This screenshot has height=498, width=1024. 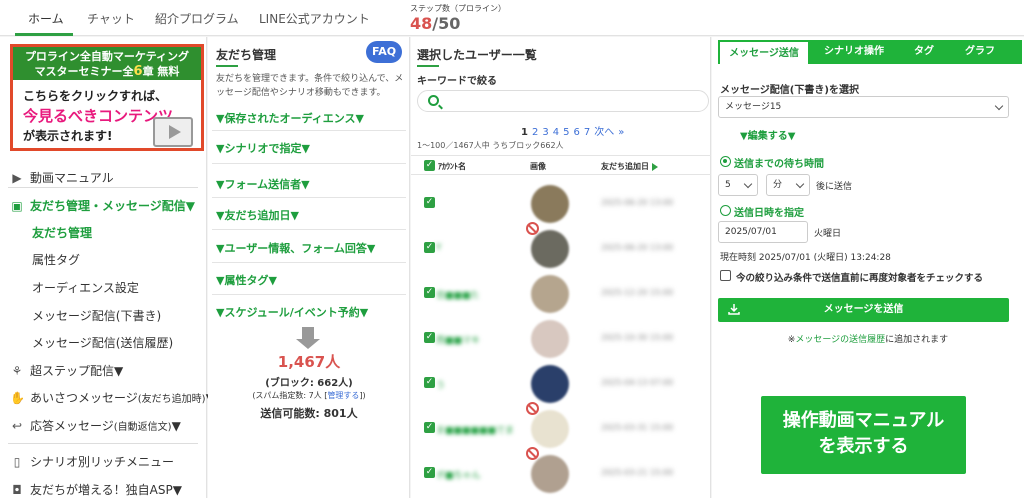 What do you see at coordinates (604, 132) in the screenshot?
I see `page-next: 次へ` at bounding box center [604, 132].